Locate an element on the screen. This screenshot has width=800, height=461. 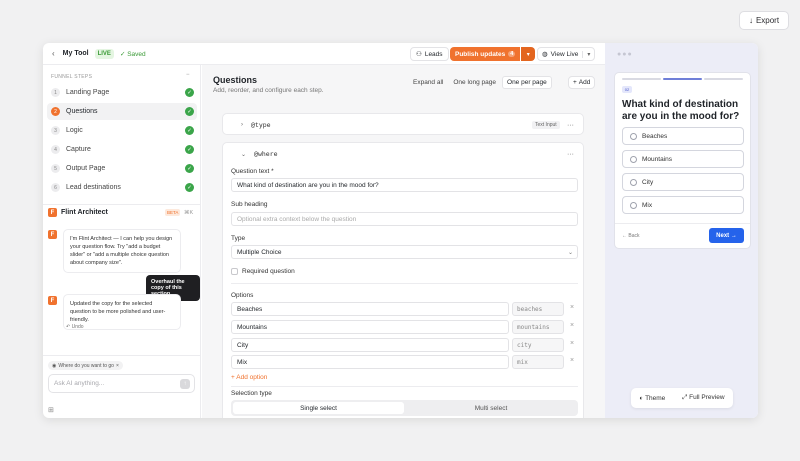
options-label: Options is located at coordinates (242, 295).